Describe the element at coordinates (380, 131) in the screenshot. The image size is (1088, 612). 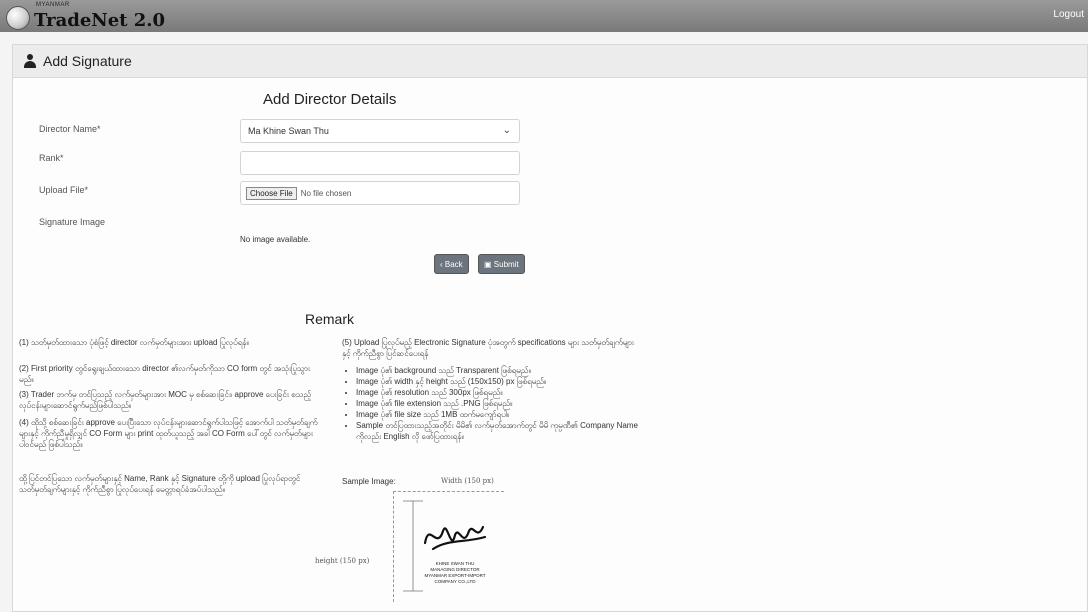
I see `director-name-select: Ma Khine Swan Thu ⌄` at that location.